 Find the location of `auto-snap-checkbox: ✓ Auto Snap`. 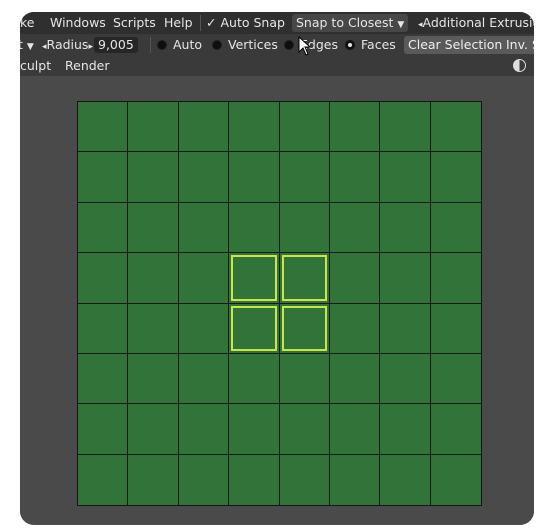

auto-snap-checkbox: ✓ Auto Snap is located at coordinates (245, 23).